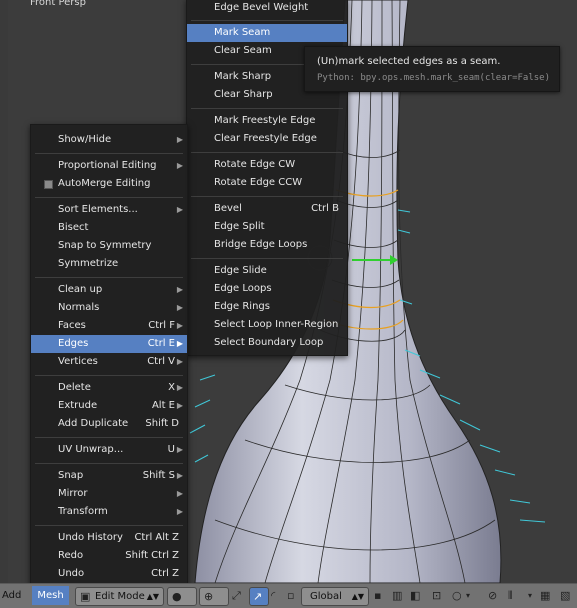 Image resolution: width=577 pixels, height=608 pixels. Describe the element at coordinates (71, 573) in the screenshot. I see `menu-item-label: Undo` at that location.